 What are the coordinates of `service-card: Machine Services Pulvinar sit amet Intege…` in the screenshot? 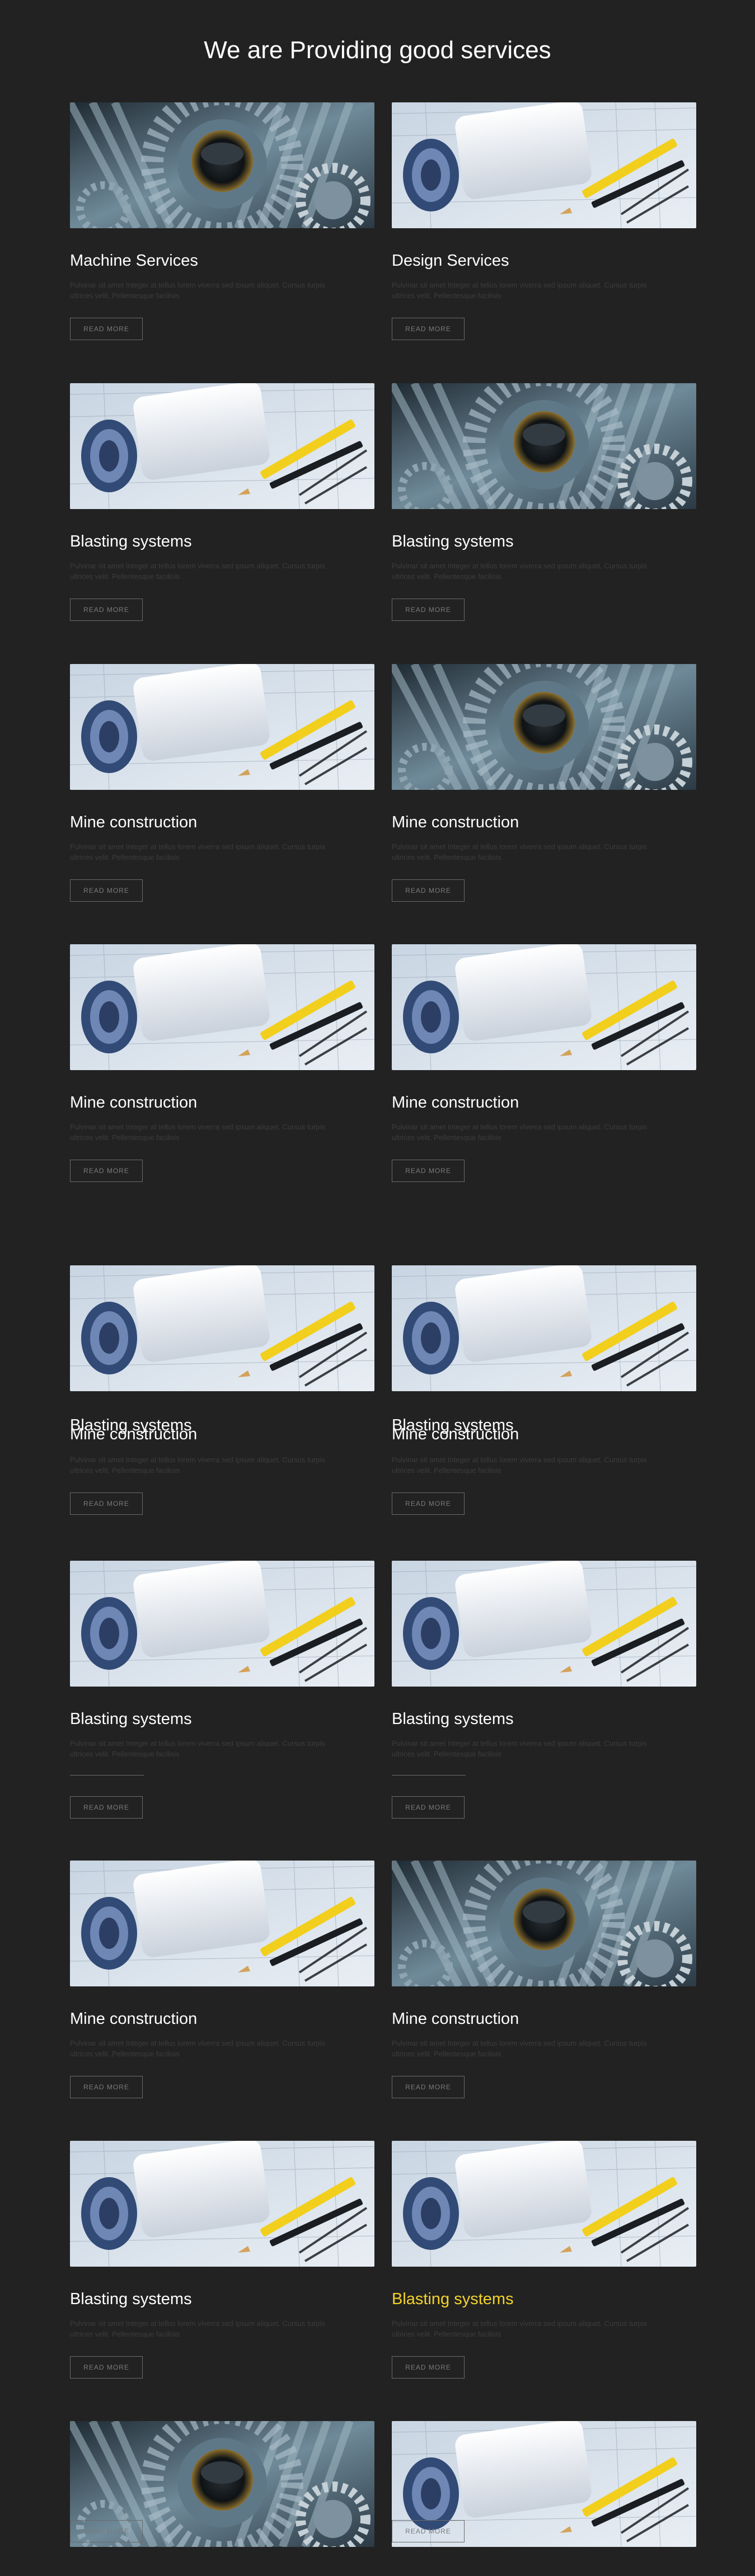 It's located at (222, 221).